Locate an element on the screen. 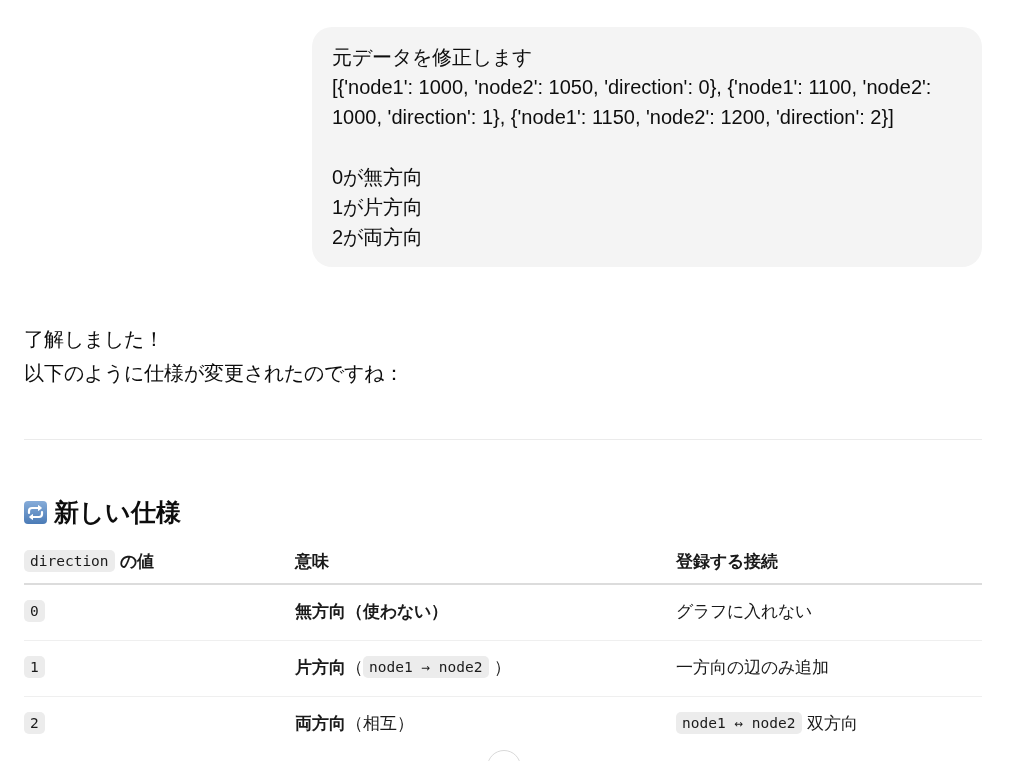 This screenshot has height=761, width=1024. inline-code: node1 ↔ node2 is located at coordinates (739, 723).